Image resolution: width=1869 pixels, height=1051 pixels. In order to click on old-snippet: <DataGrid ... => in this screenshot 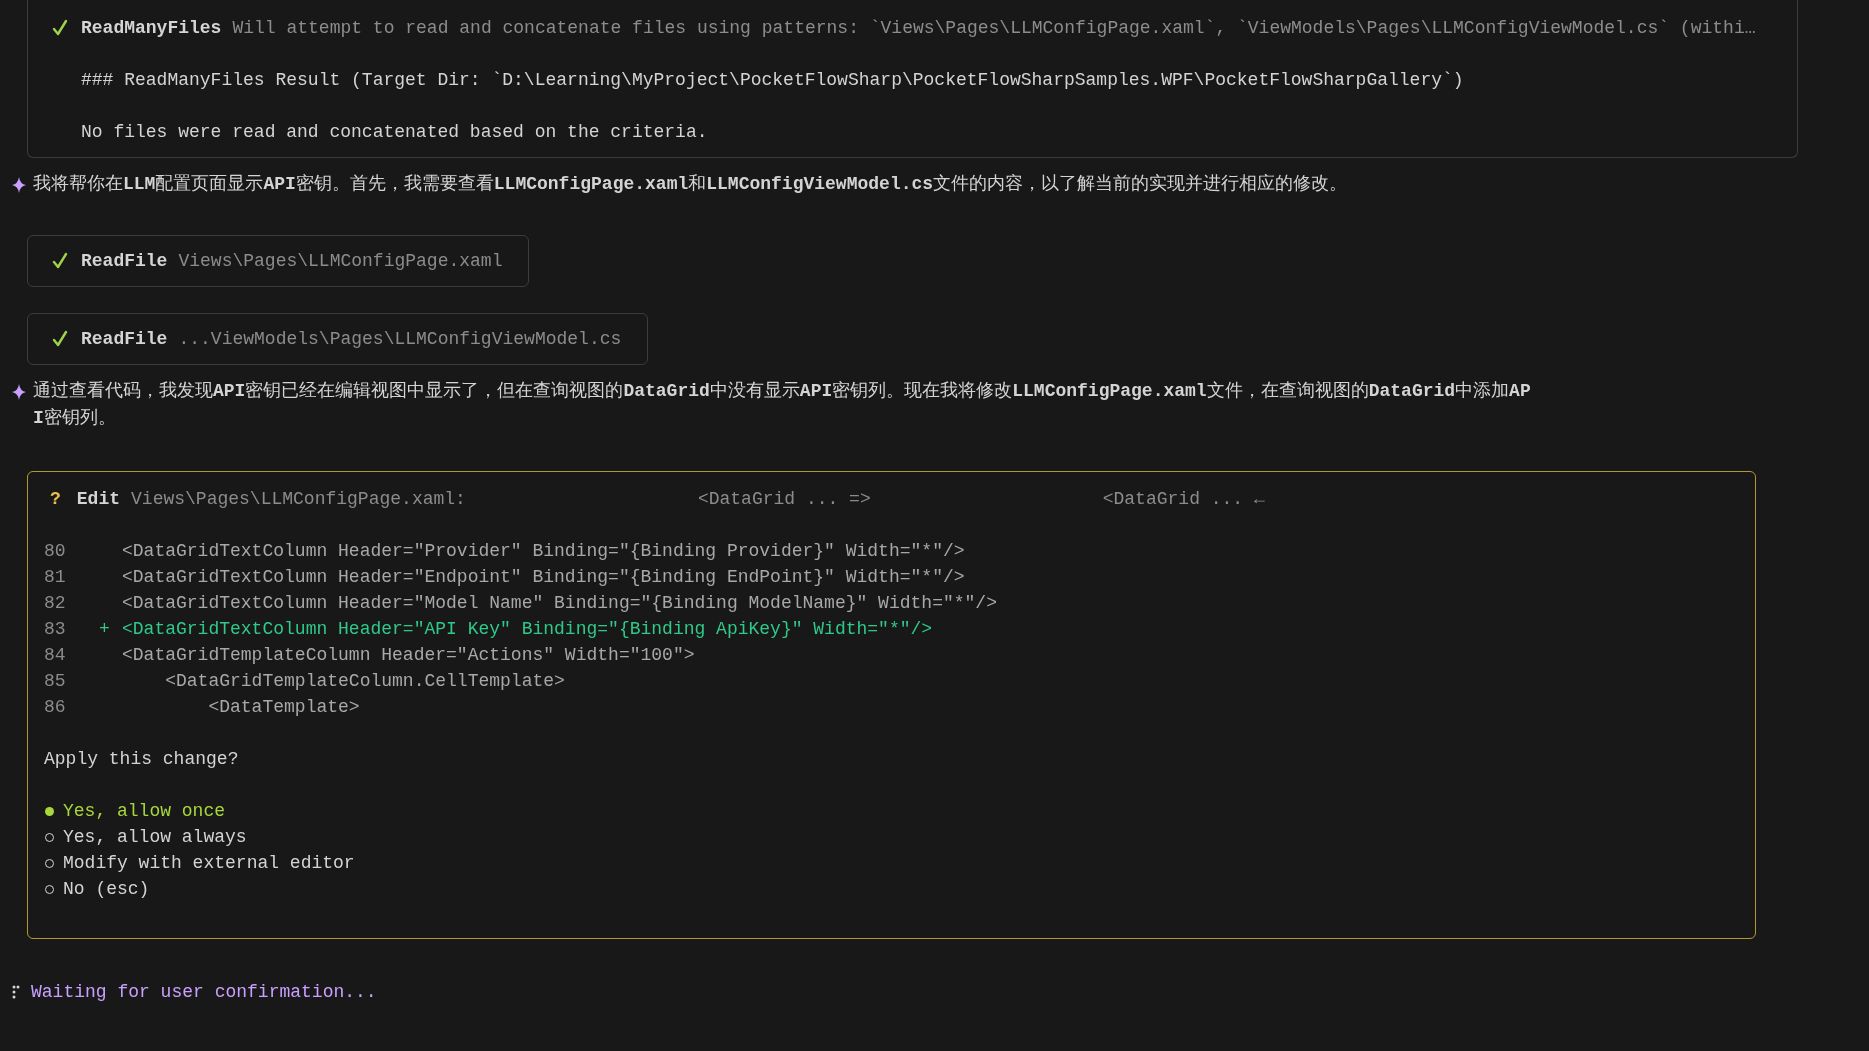, I will do `click(784, 499)`.